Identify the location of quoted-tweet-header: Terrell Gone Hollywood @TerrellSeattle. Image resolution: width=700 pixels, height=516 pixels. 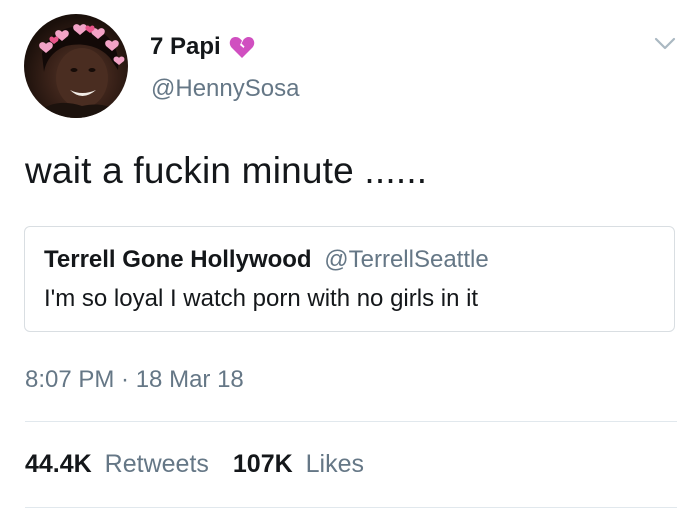
(266, 260).